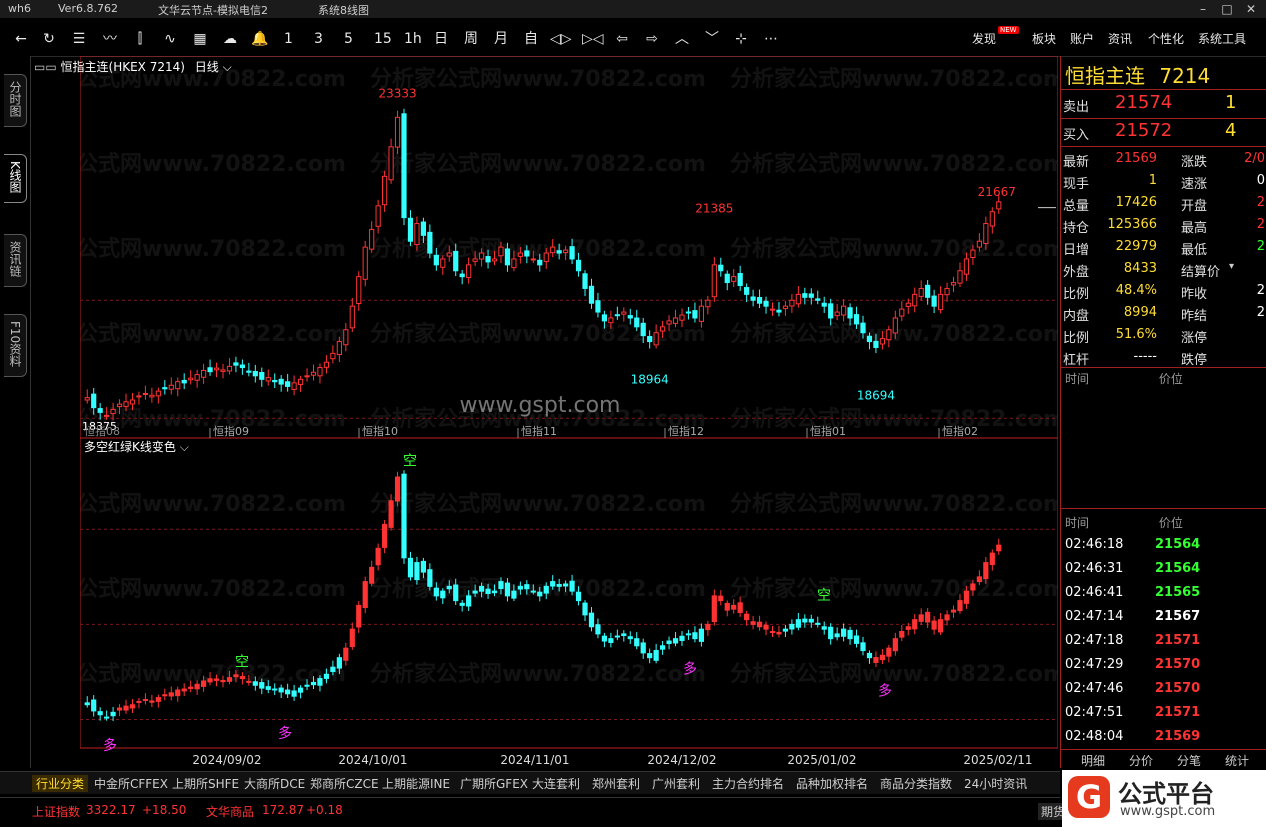 The image size is (1266, 827). What do you see at coordinates (131, 783) in the screenshot?
I see `market-tab: 中金所CFFEX` at bounding box center [131, 783].